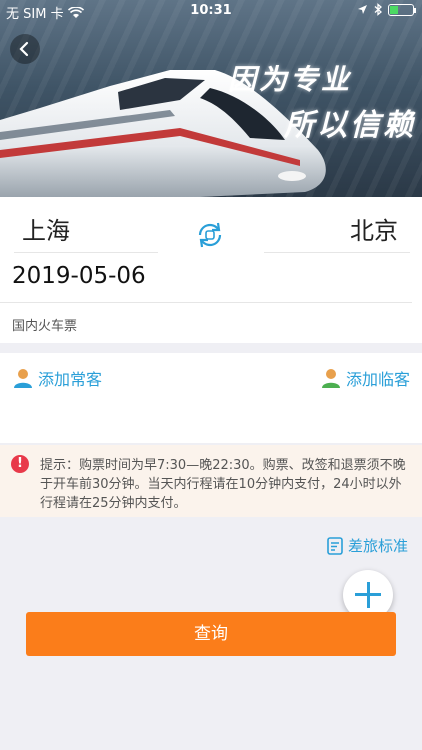 The image size is (422, 750). What do you see at coordinates (211, 398) in the screenshot?
I see `passenger-section: 添加常客 添加临客` at bounding box center [211, 398].